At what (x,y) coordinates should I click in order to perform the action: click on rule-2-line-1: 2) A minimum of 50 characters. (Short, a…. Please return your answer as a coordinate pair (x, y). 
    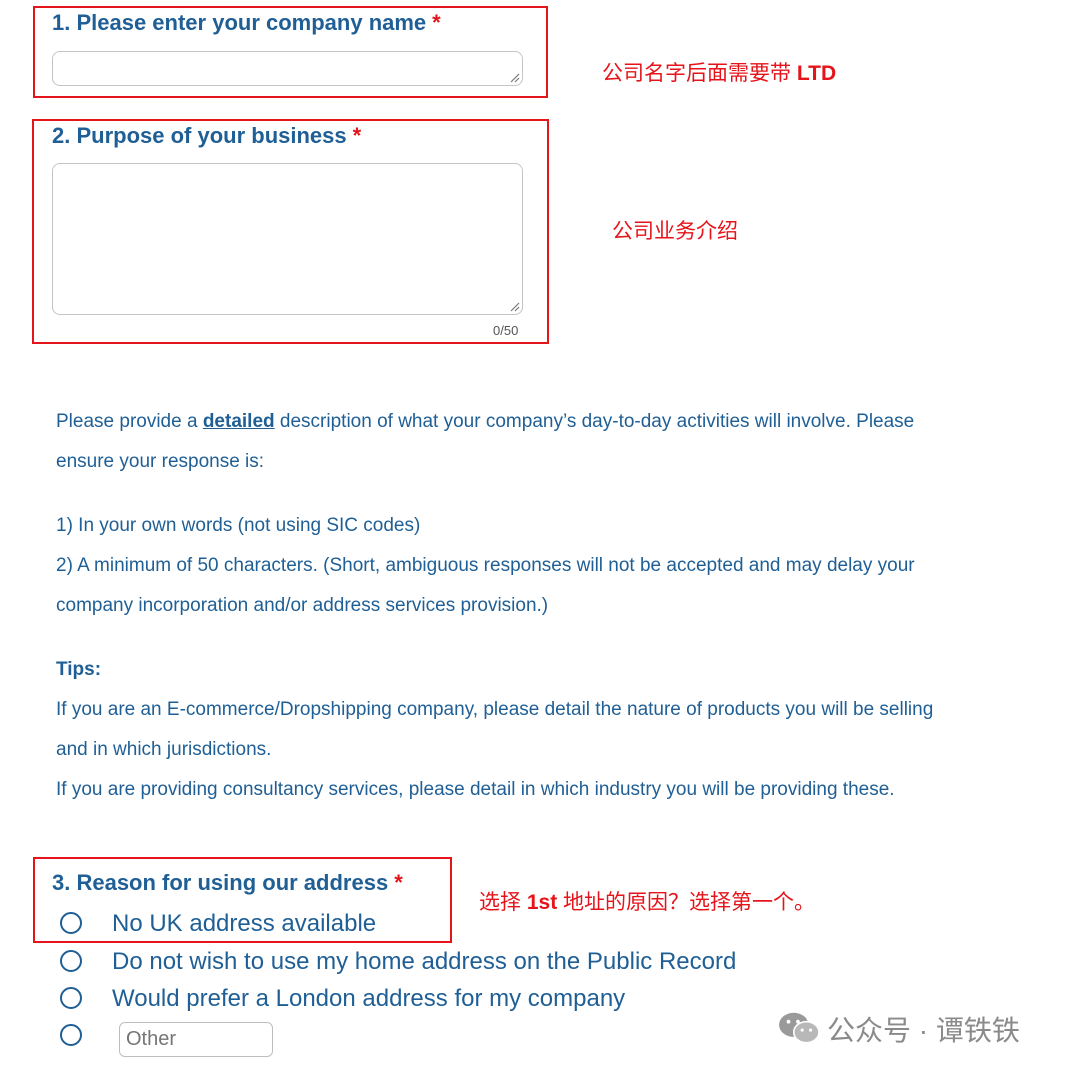
    Looking at the image, I should click on (485, 565).